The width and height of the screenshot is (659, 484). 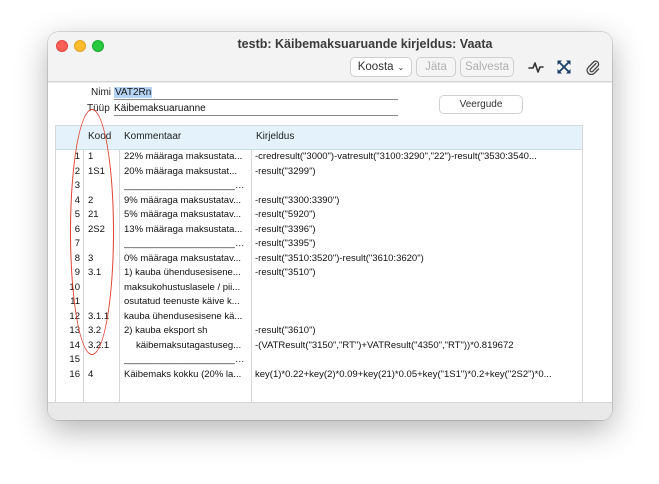 What do you see at coordinates (98, 108) in the screenshot?
I see `tyyp-label: Tüüp` at bounding box center [98, 108].